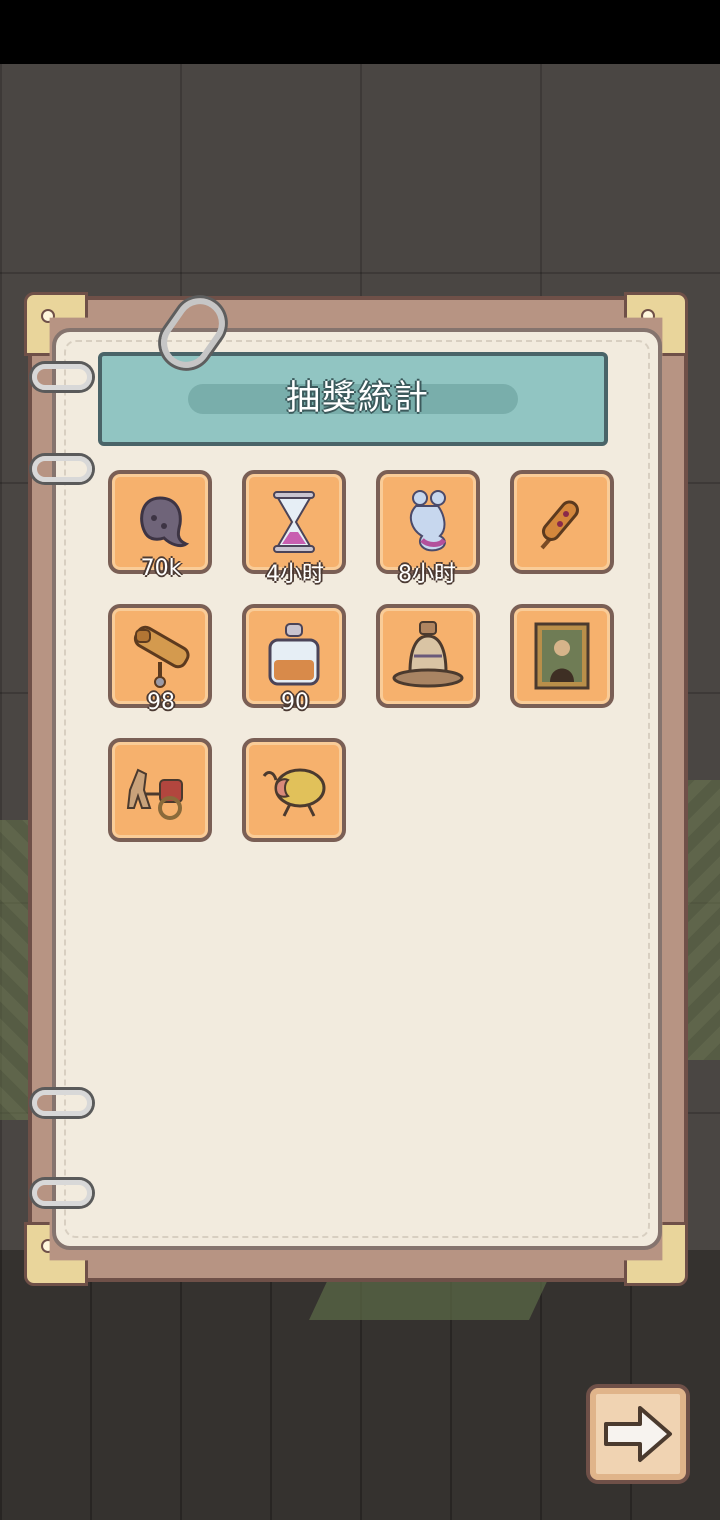 Image resolution: width=720 pixels, height=1520 pixels. Describe the element at coordinates (294, 522) in the screenshot. I see `hourglass-icon` at that location.